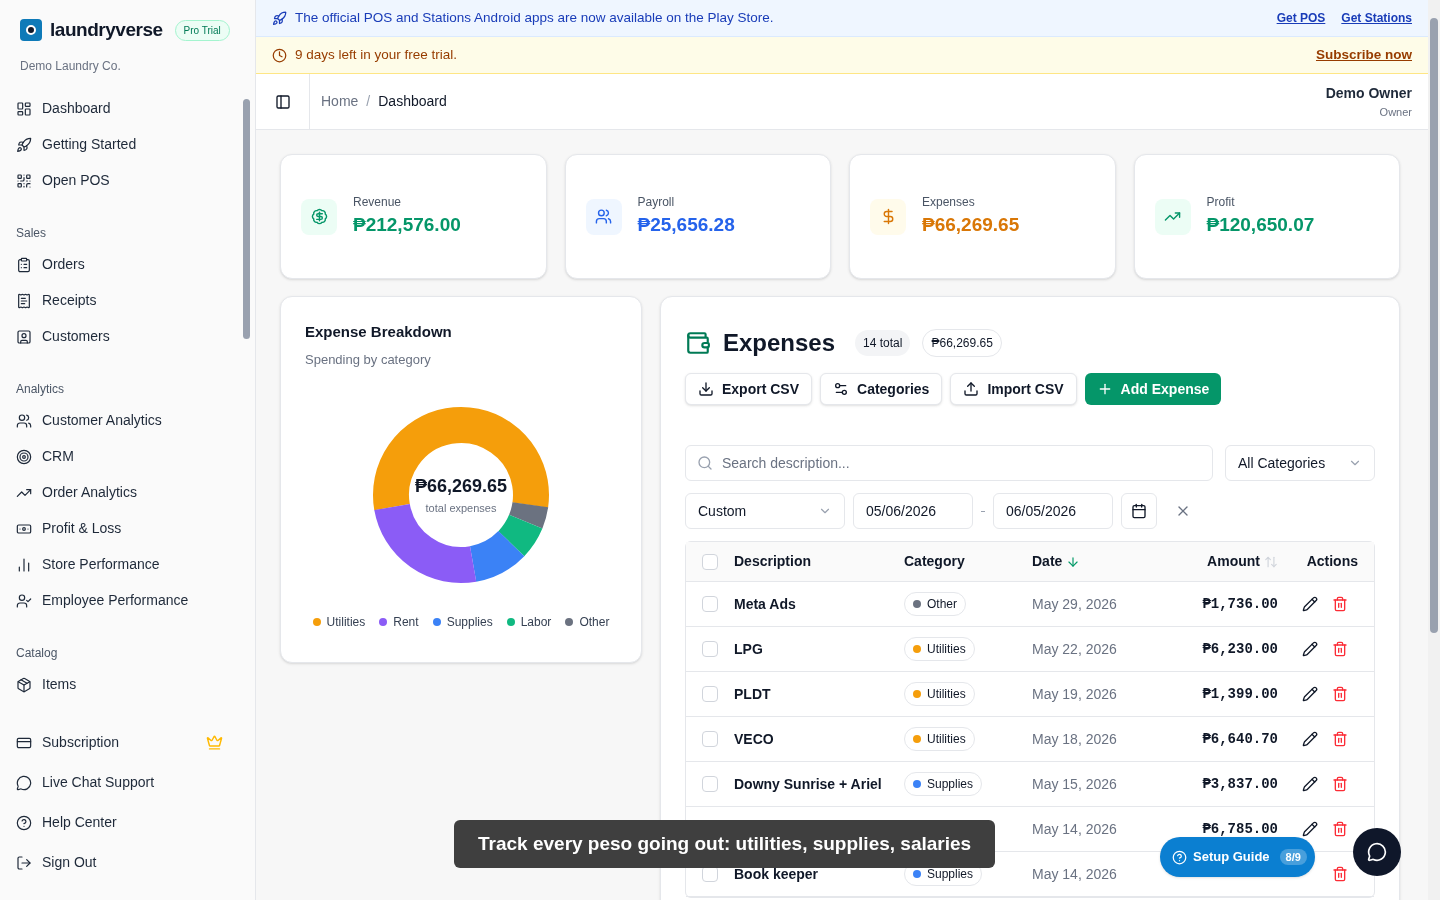 The width and height of the screenshot is (1440, 900). I want to click on date-cell: May 14, 2026, so click(1074, 828).